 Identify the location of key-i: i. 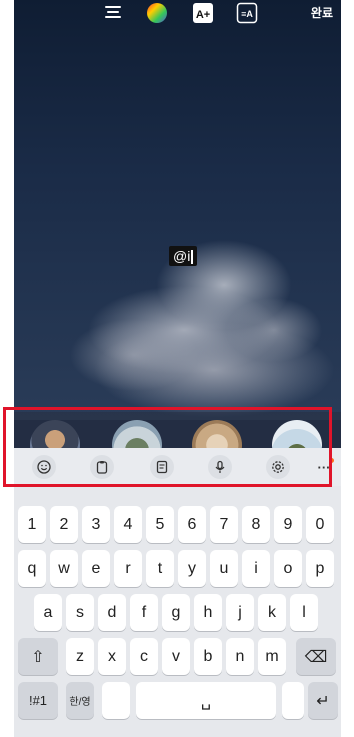
(256, 568).